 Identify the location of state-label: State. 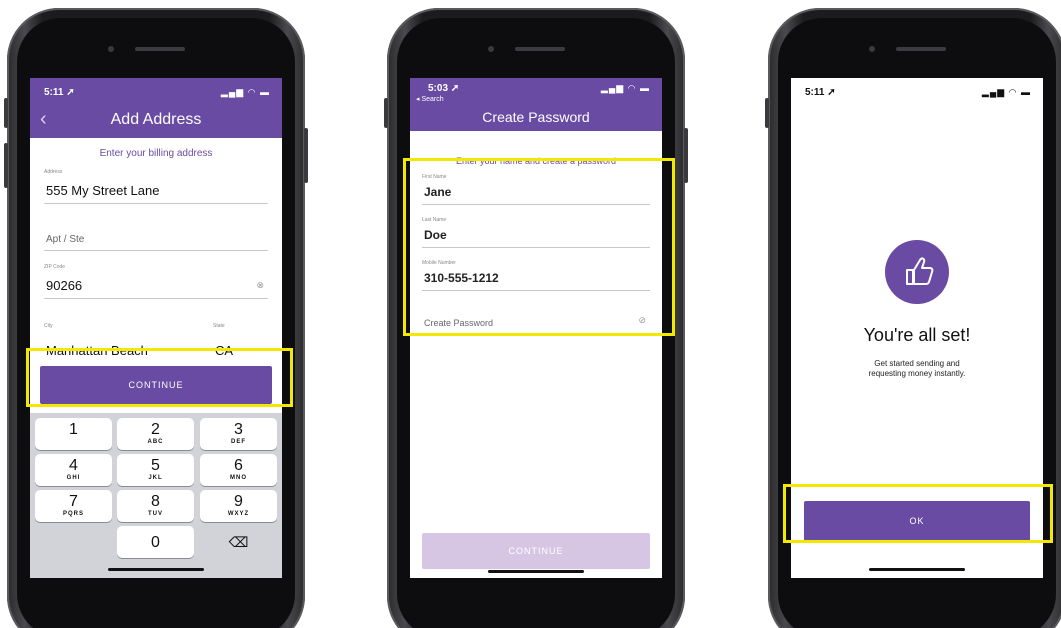
(219, 326).